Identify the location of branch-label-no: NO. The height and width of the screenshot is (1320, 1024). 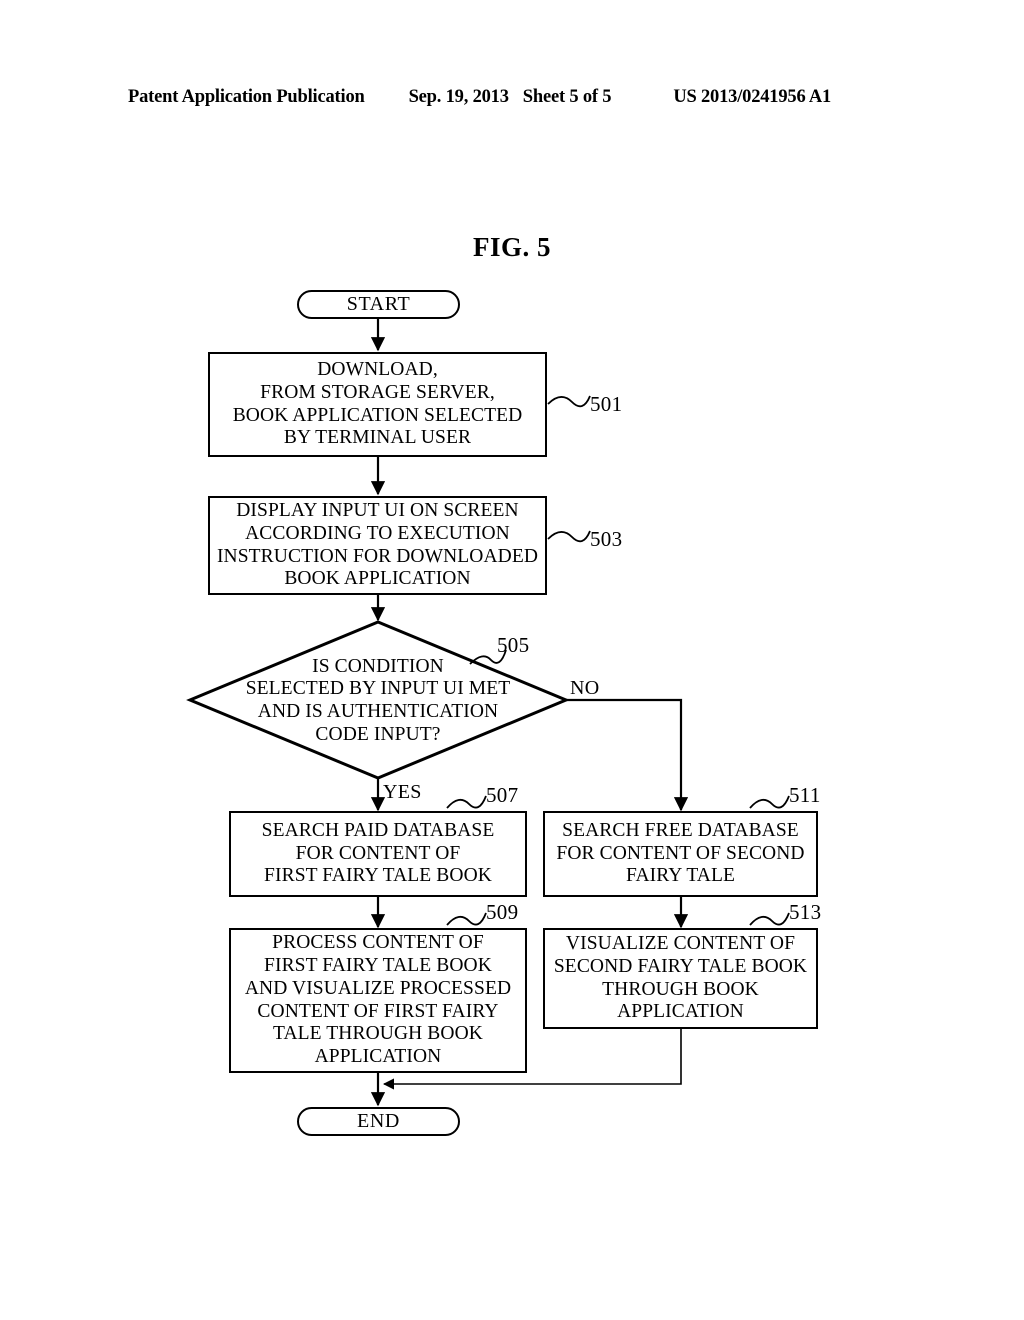
(585, 688).